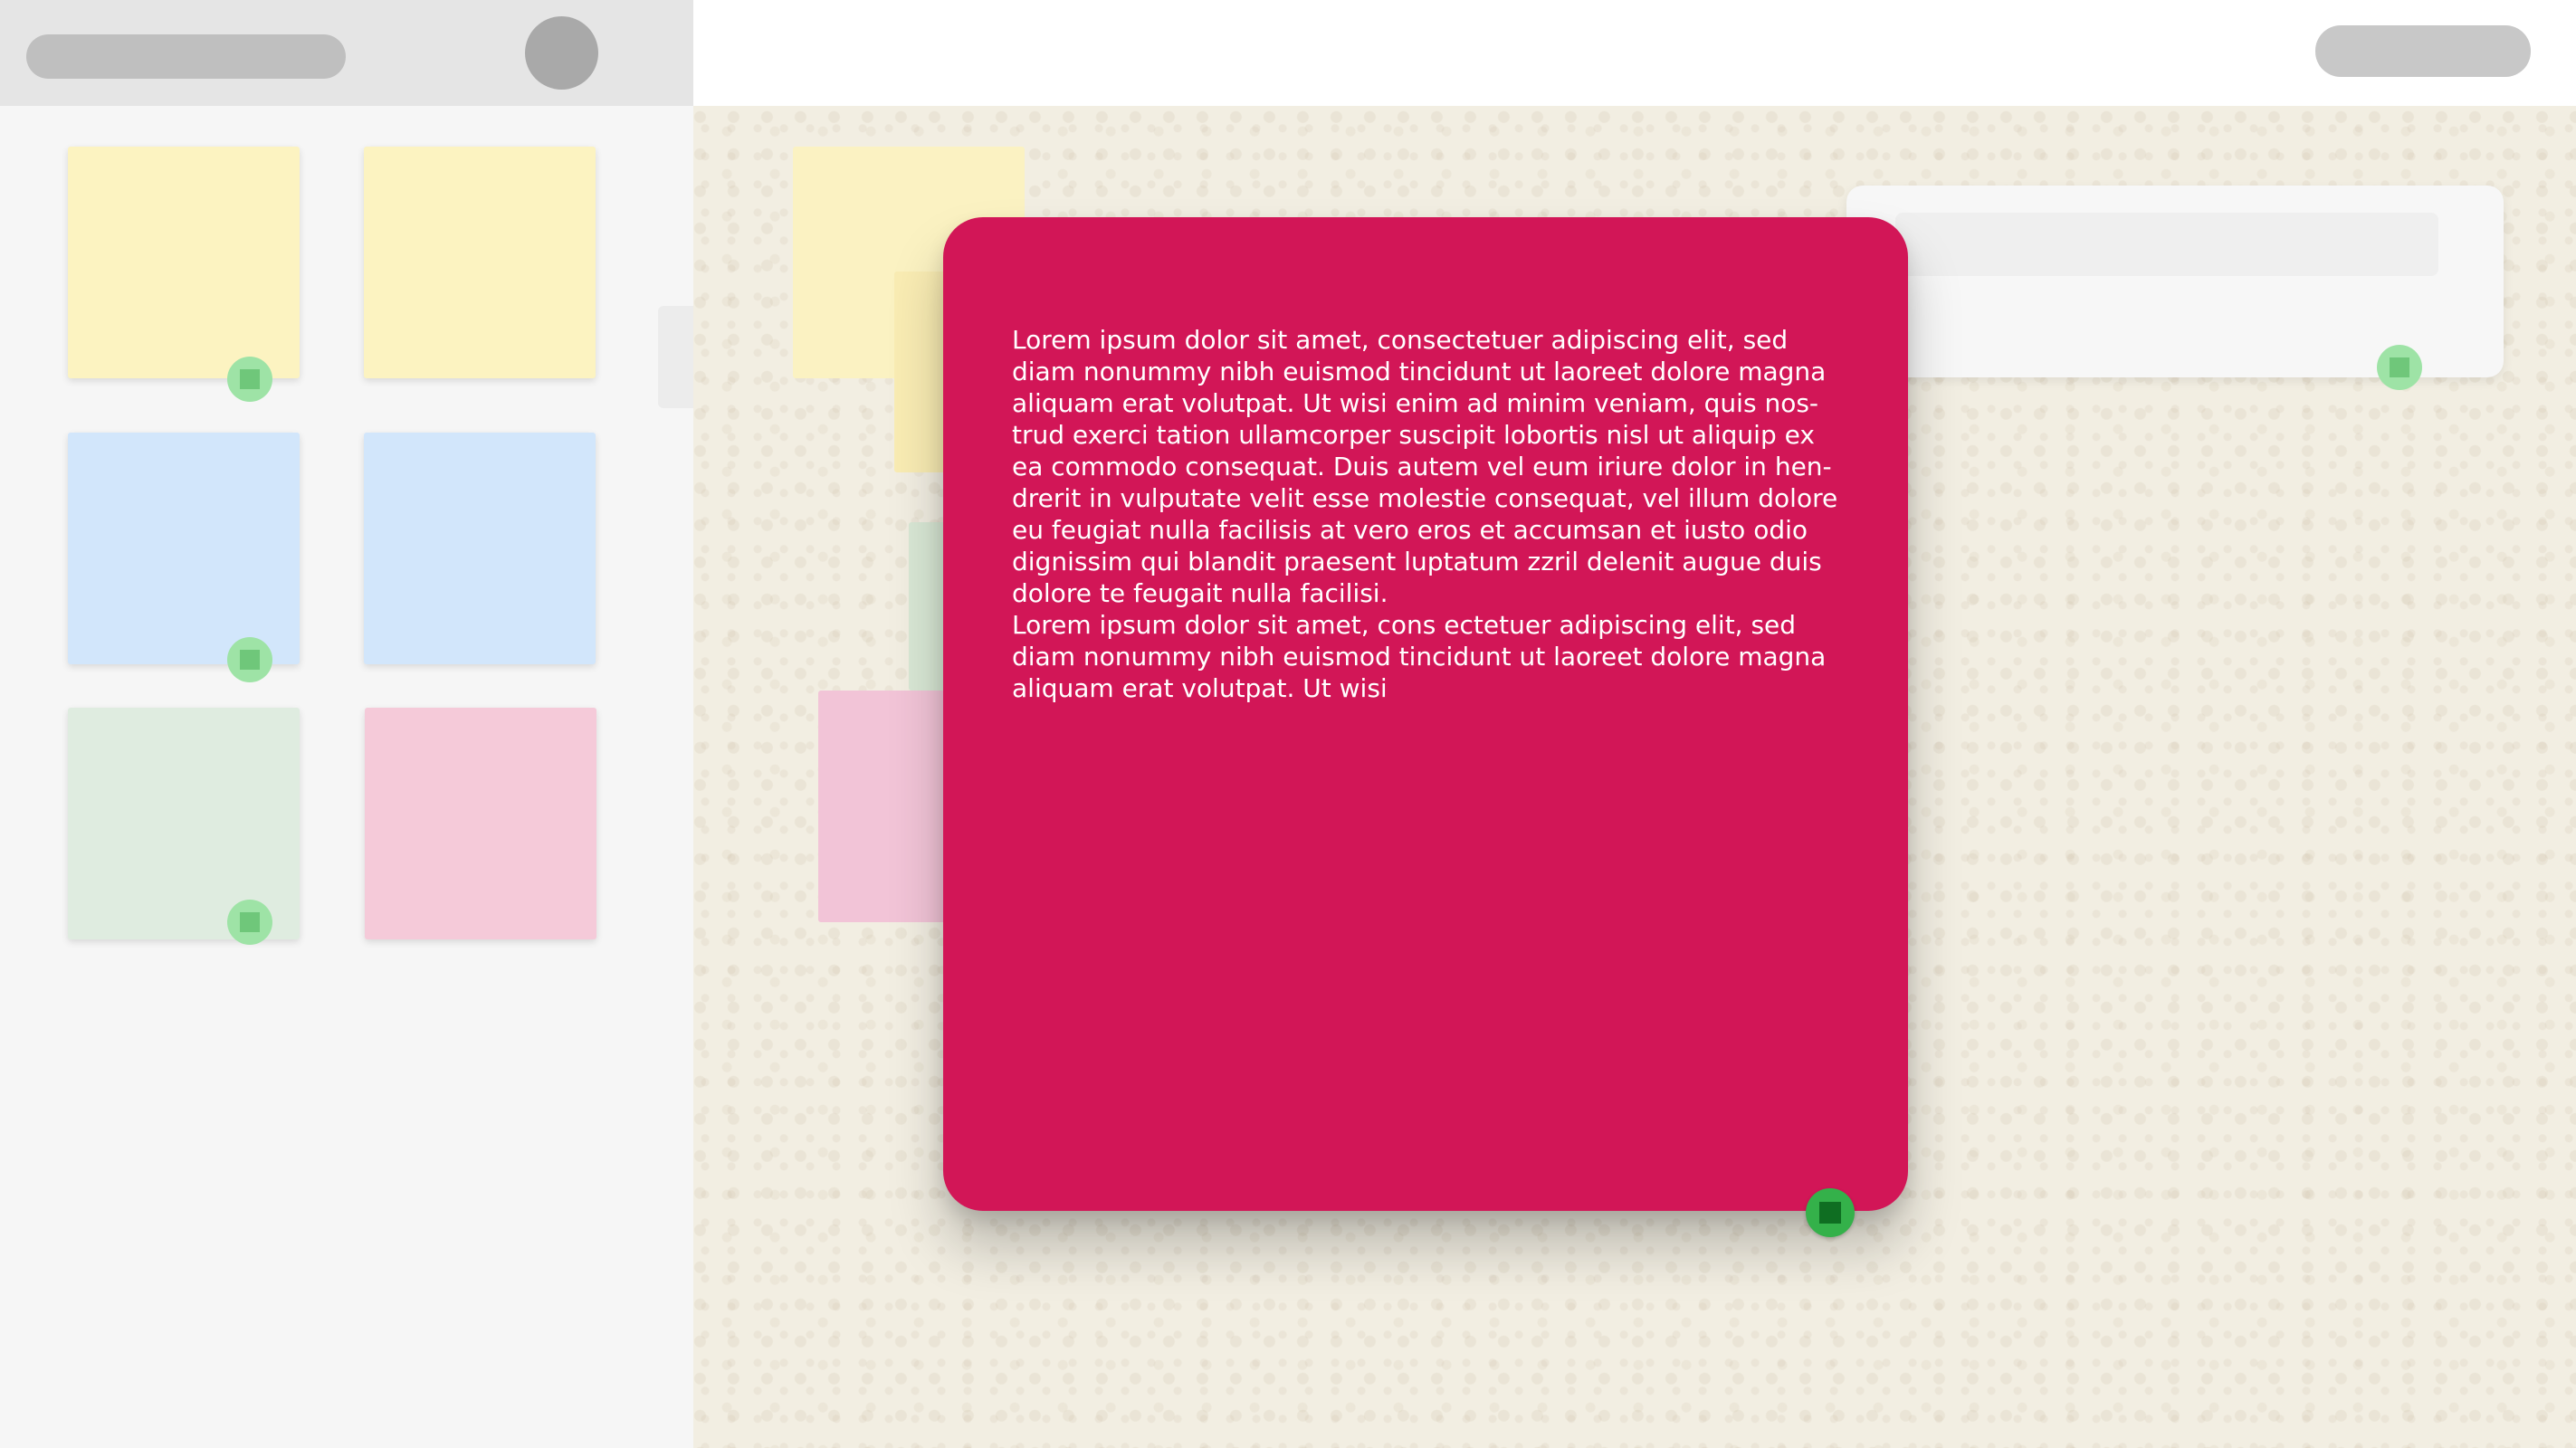 This screenshot has height=1448, width=2576. Describe the element at coordinates (561, 53) in the screenshot. I see `avatar` at that location.